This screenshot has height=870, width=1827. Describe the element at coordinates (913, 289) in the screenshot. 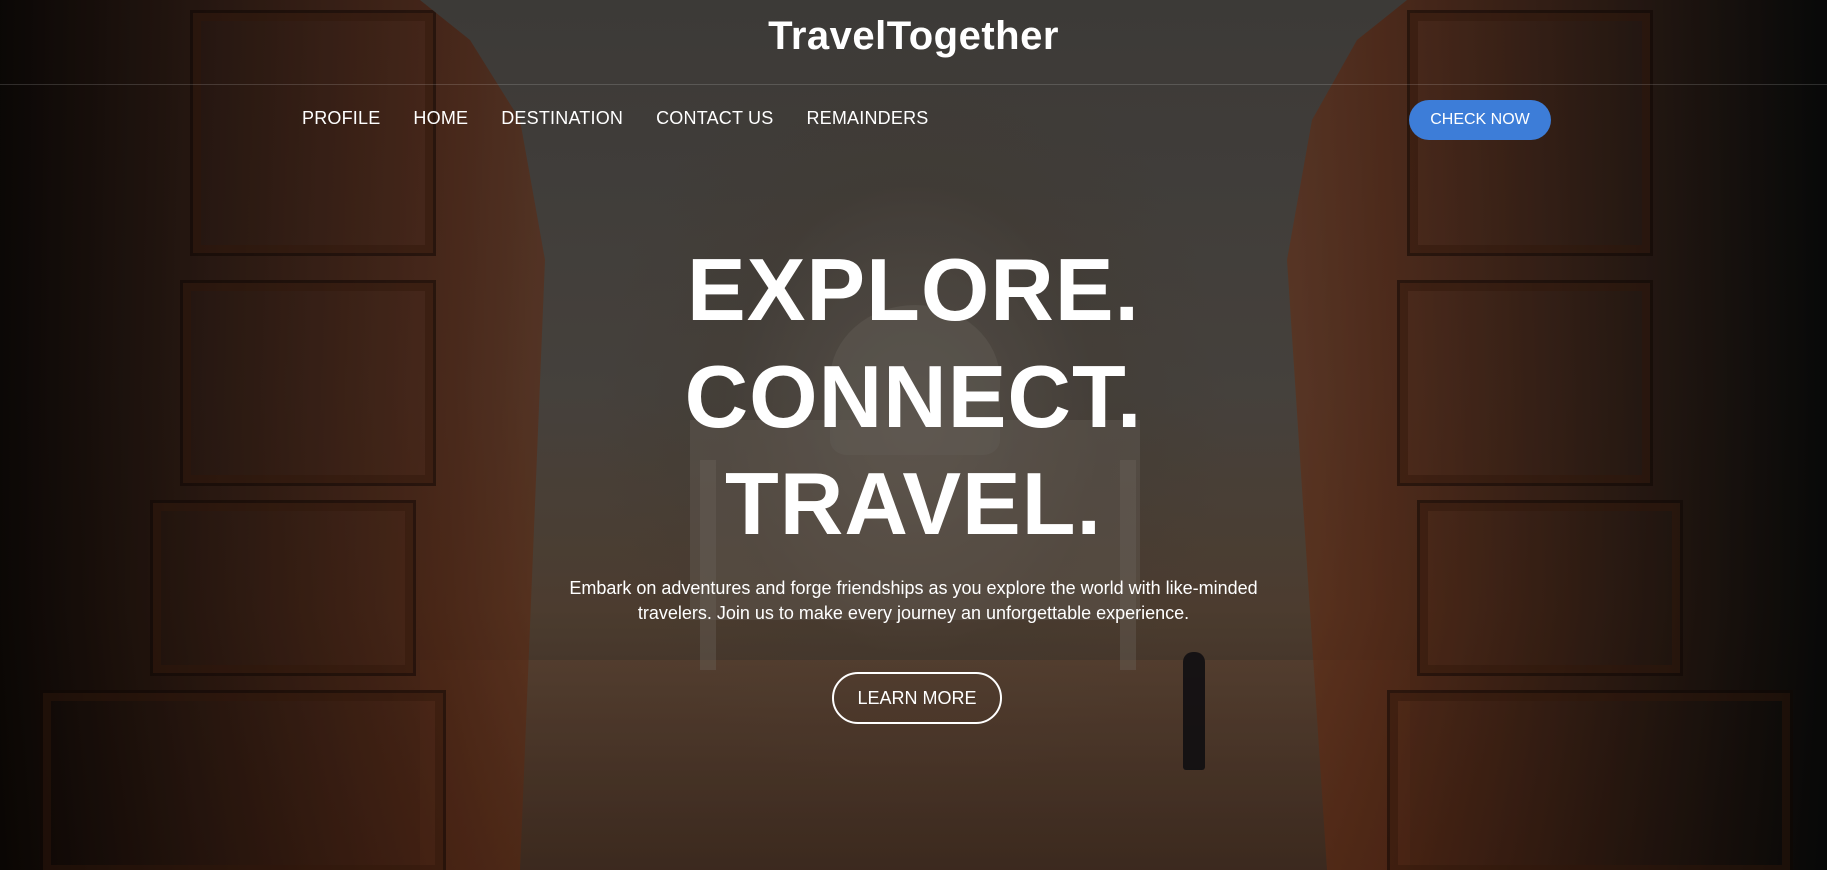

I see `hero-headline-explore: EXPLORE.` at that location.